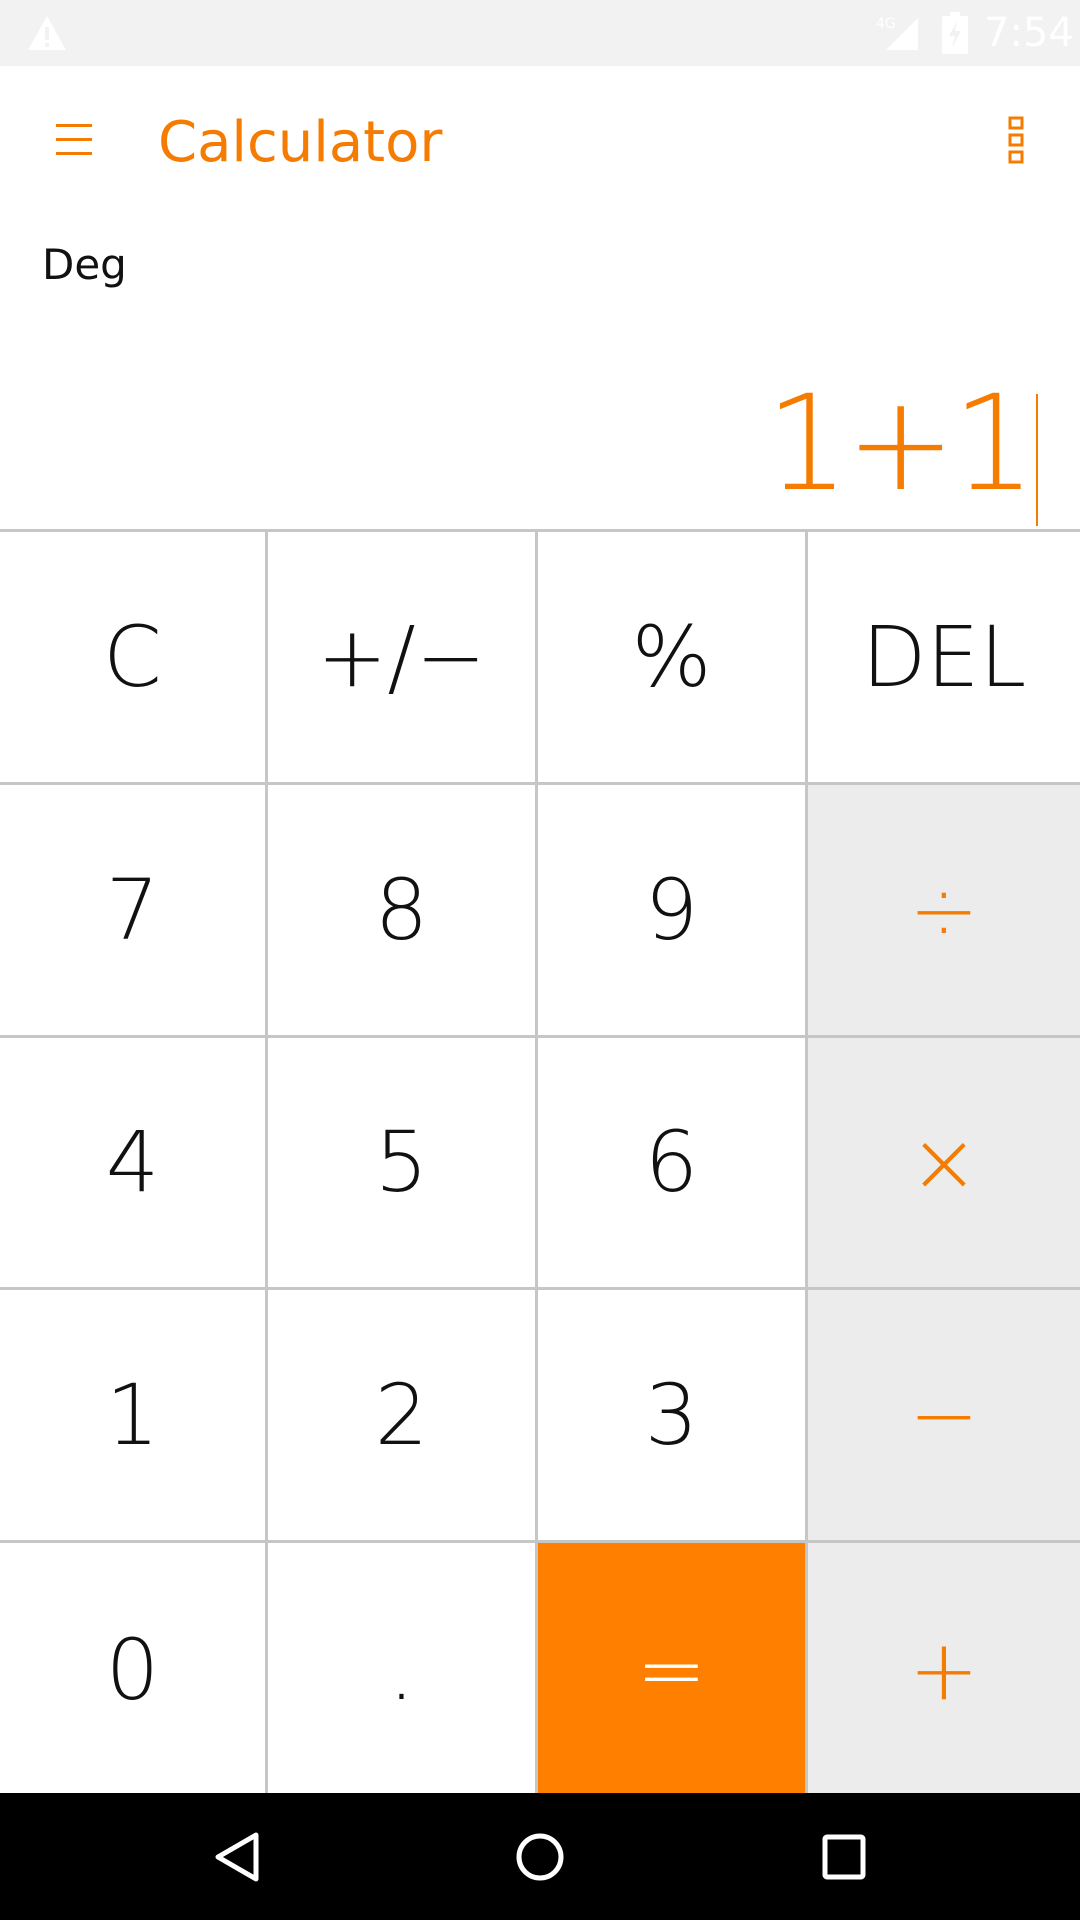 The image size is (1080, 1920). I want to click on key-1: 1, so click(134, 1417).